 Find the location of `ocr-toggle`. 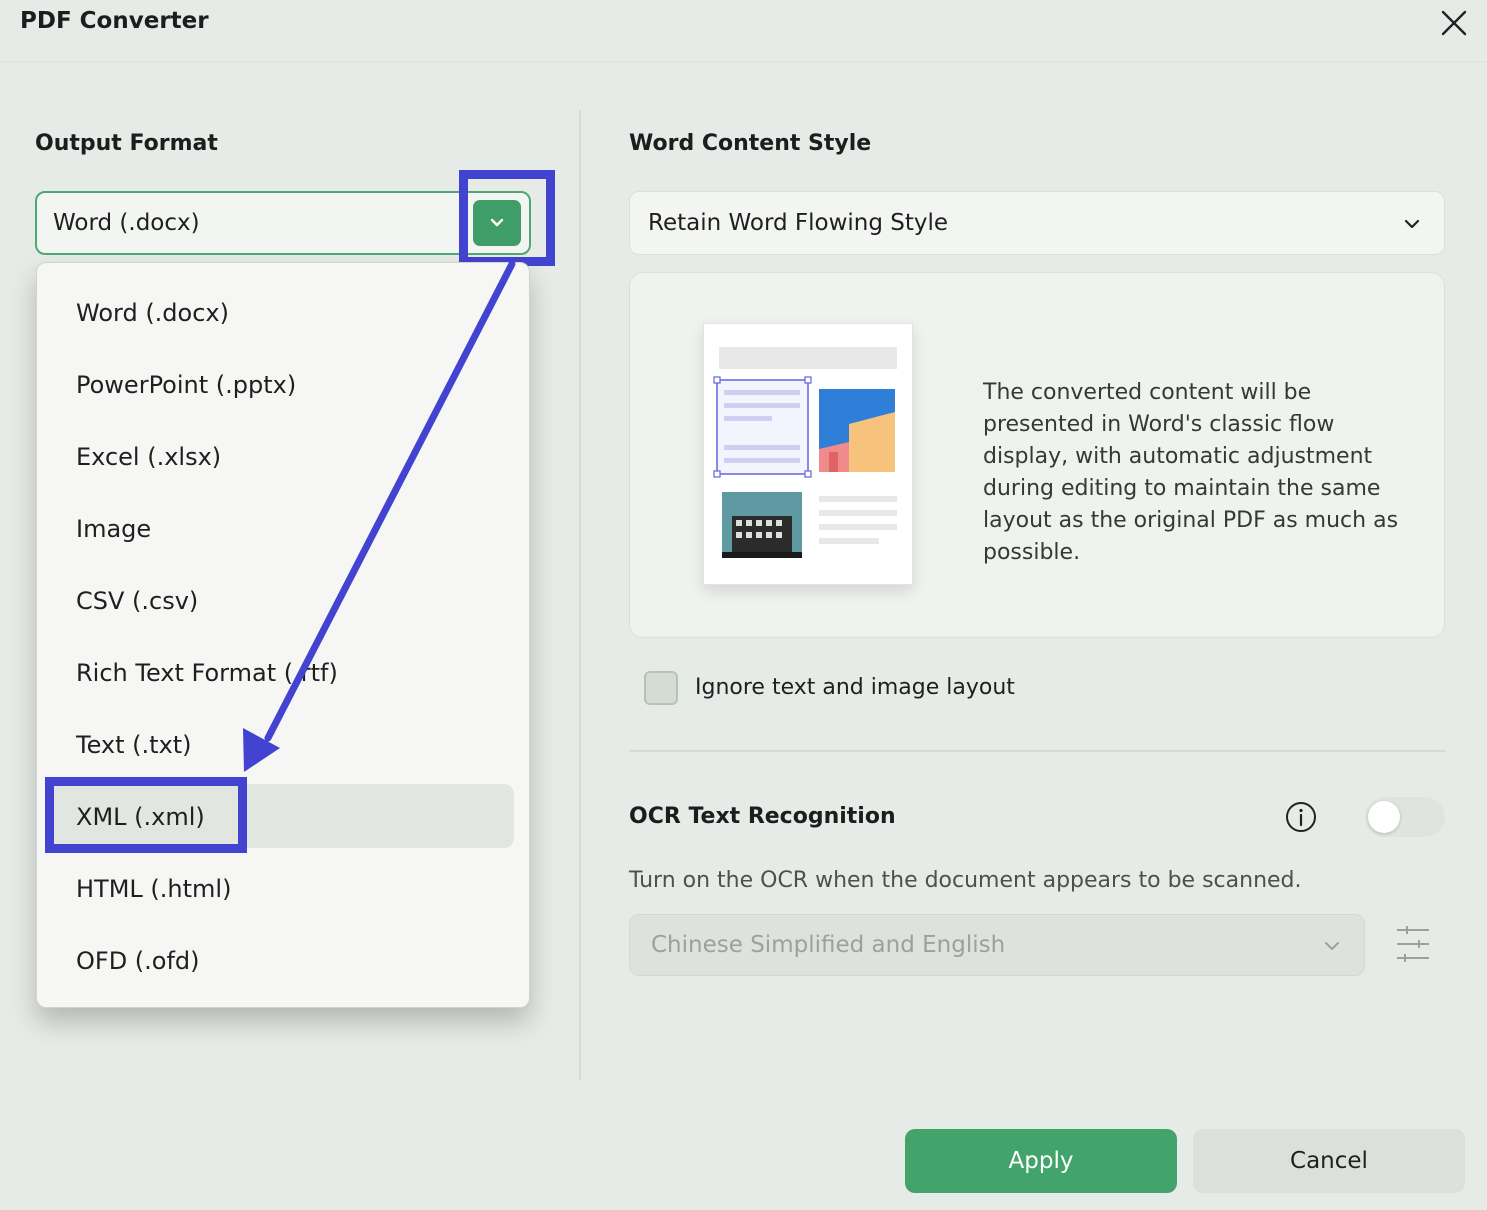

ocr-toggle is located at coordinates (1405, 817).